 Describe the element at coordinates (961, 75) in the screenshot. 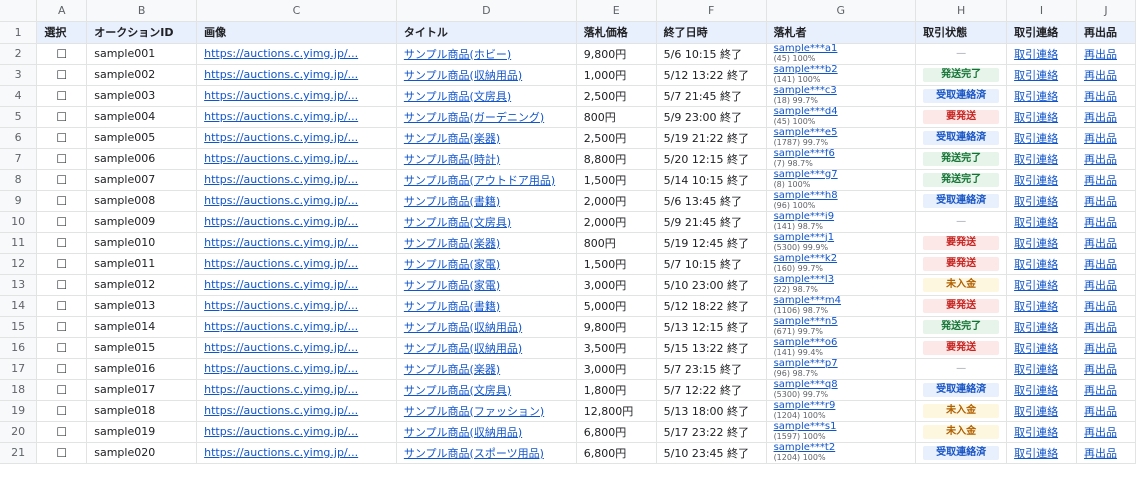

I see `status-cell: 発送完了` at that location.